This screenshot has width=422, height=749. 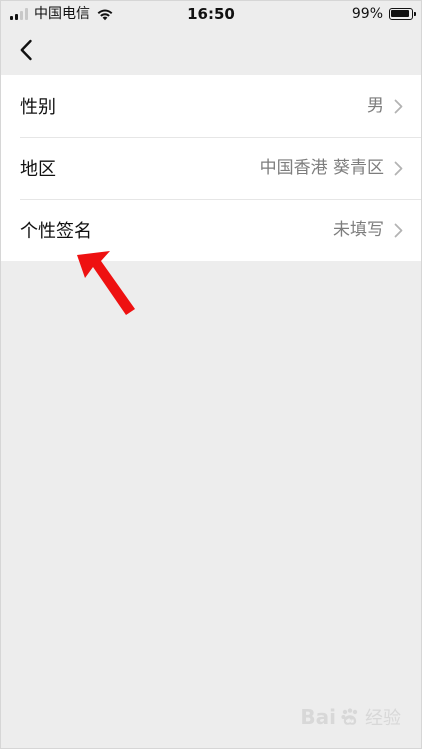 I want to click on chevron-left-icon, so click(x=26, y=50).